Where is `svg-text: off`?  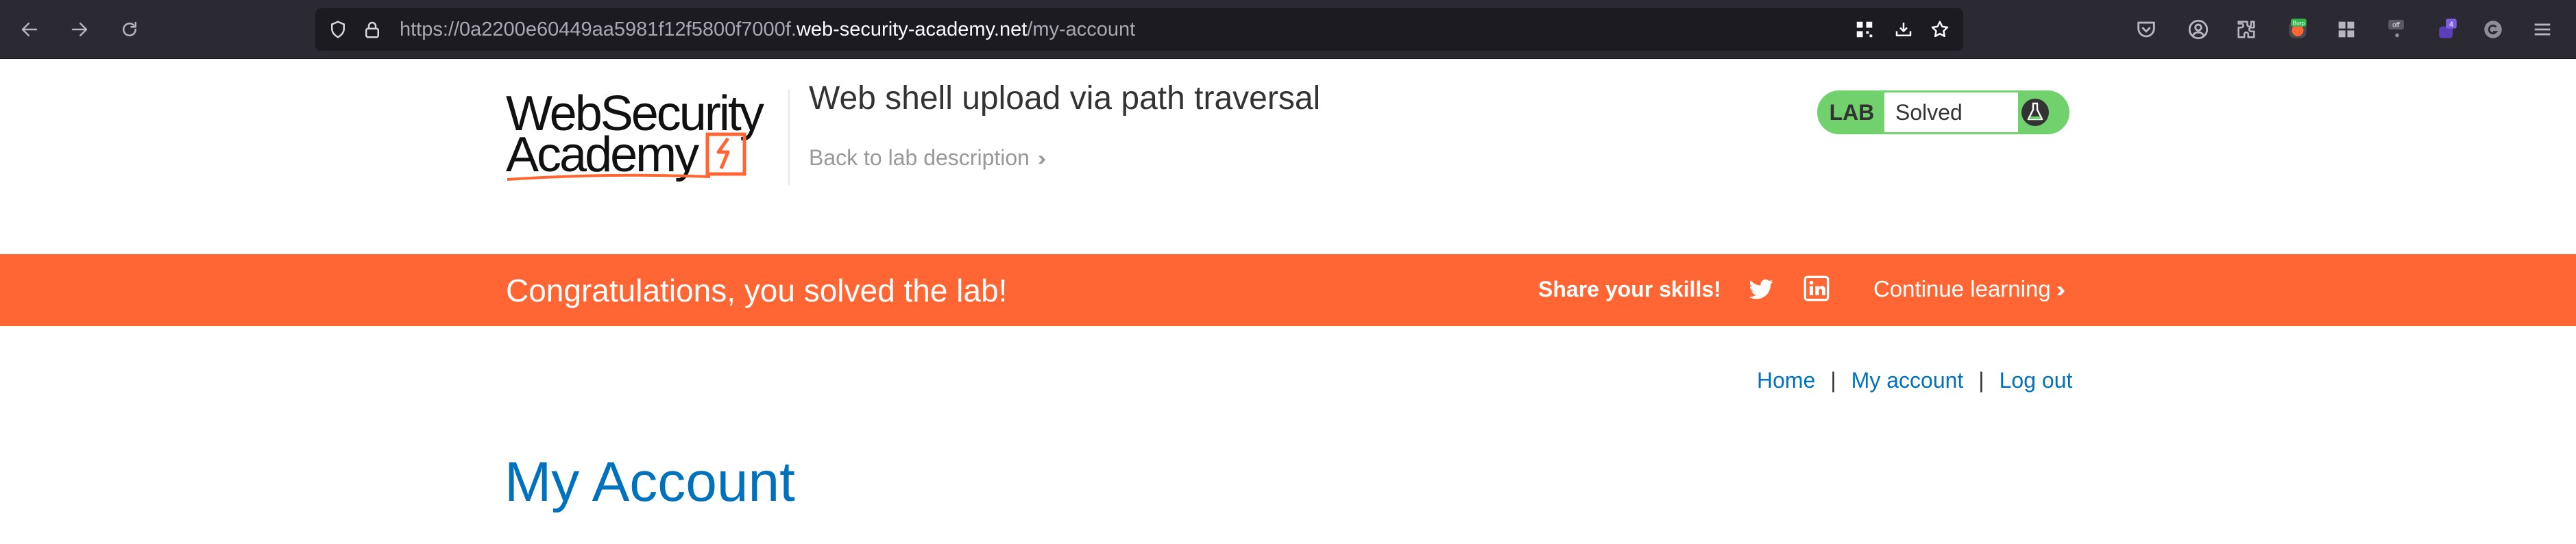
svg-text: off is located at coordinates (2396, 25).